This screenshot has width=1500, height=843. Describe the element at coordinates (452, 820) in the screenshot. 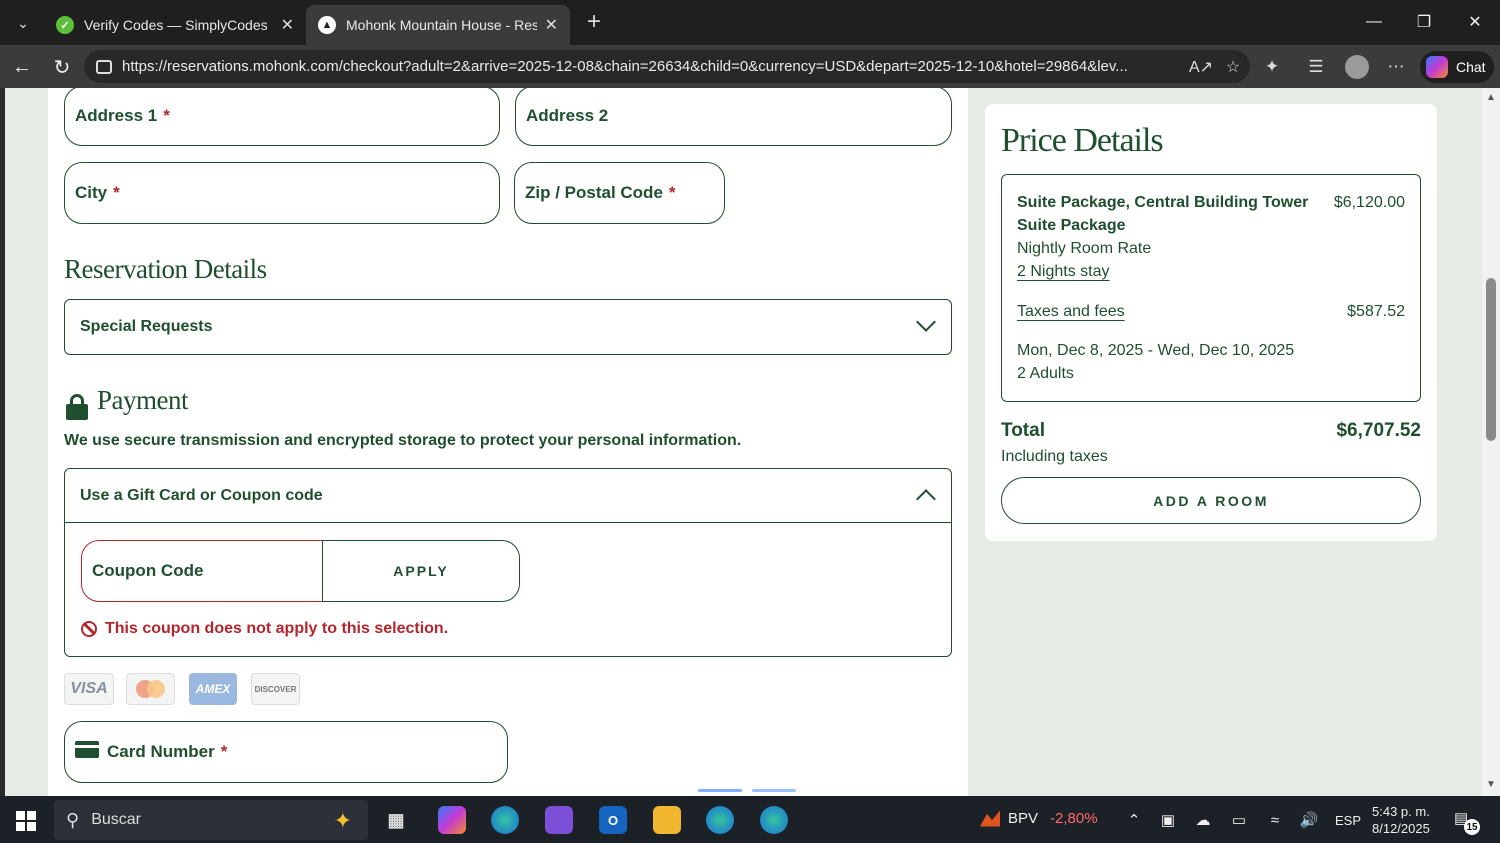

I see `copilot-app-icon` at that location.